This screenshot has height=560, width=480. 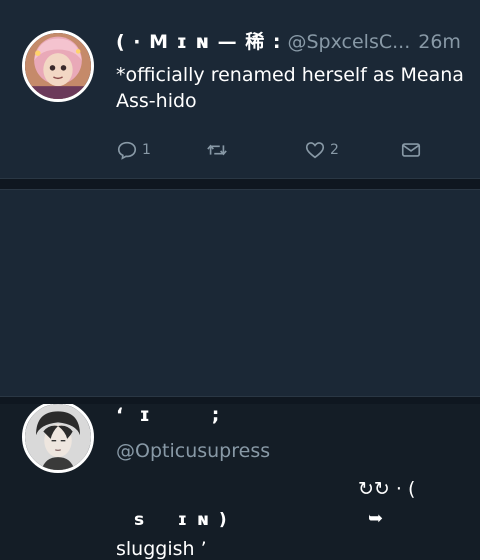 What do you see at coordinates (334, 150) in the screenshot?
I see `like-count: 2` at bounding box center [334, 150].